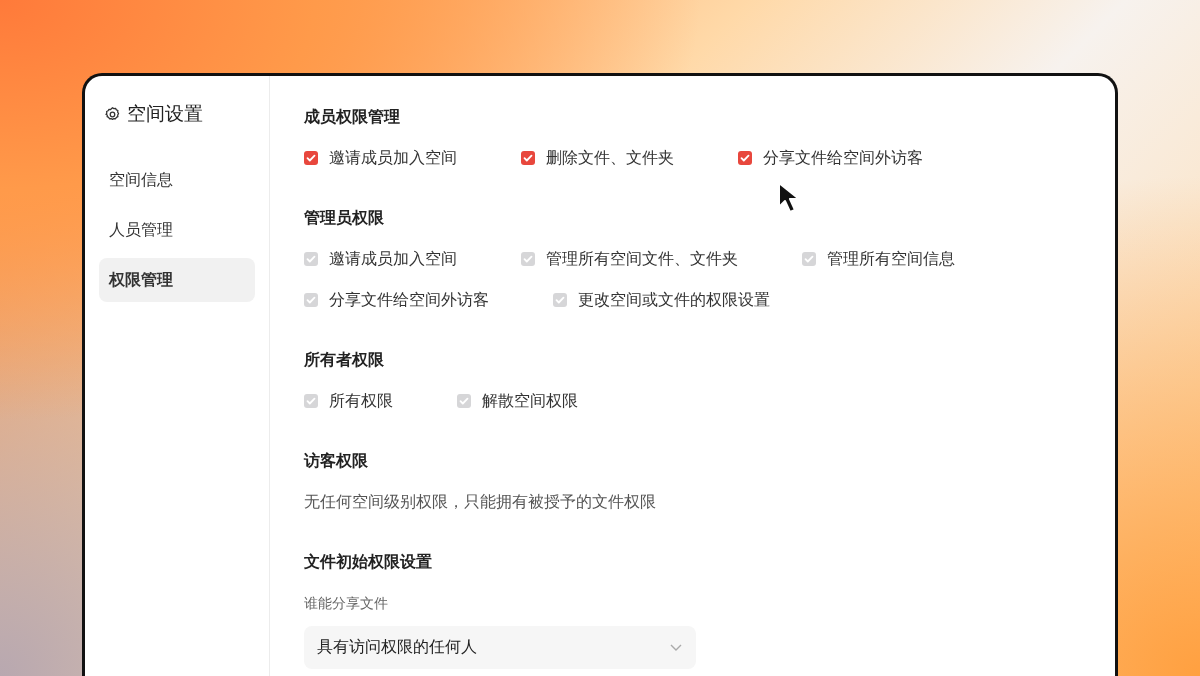  I want to click on section-heading: 管理员权限, so click(344, 218).